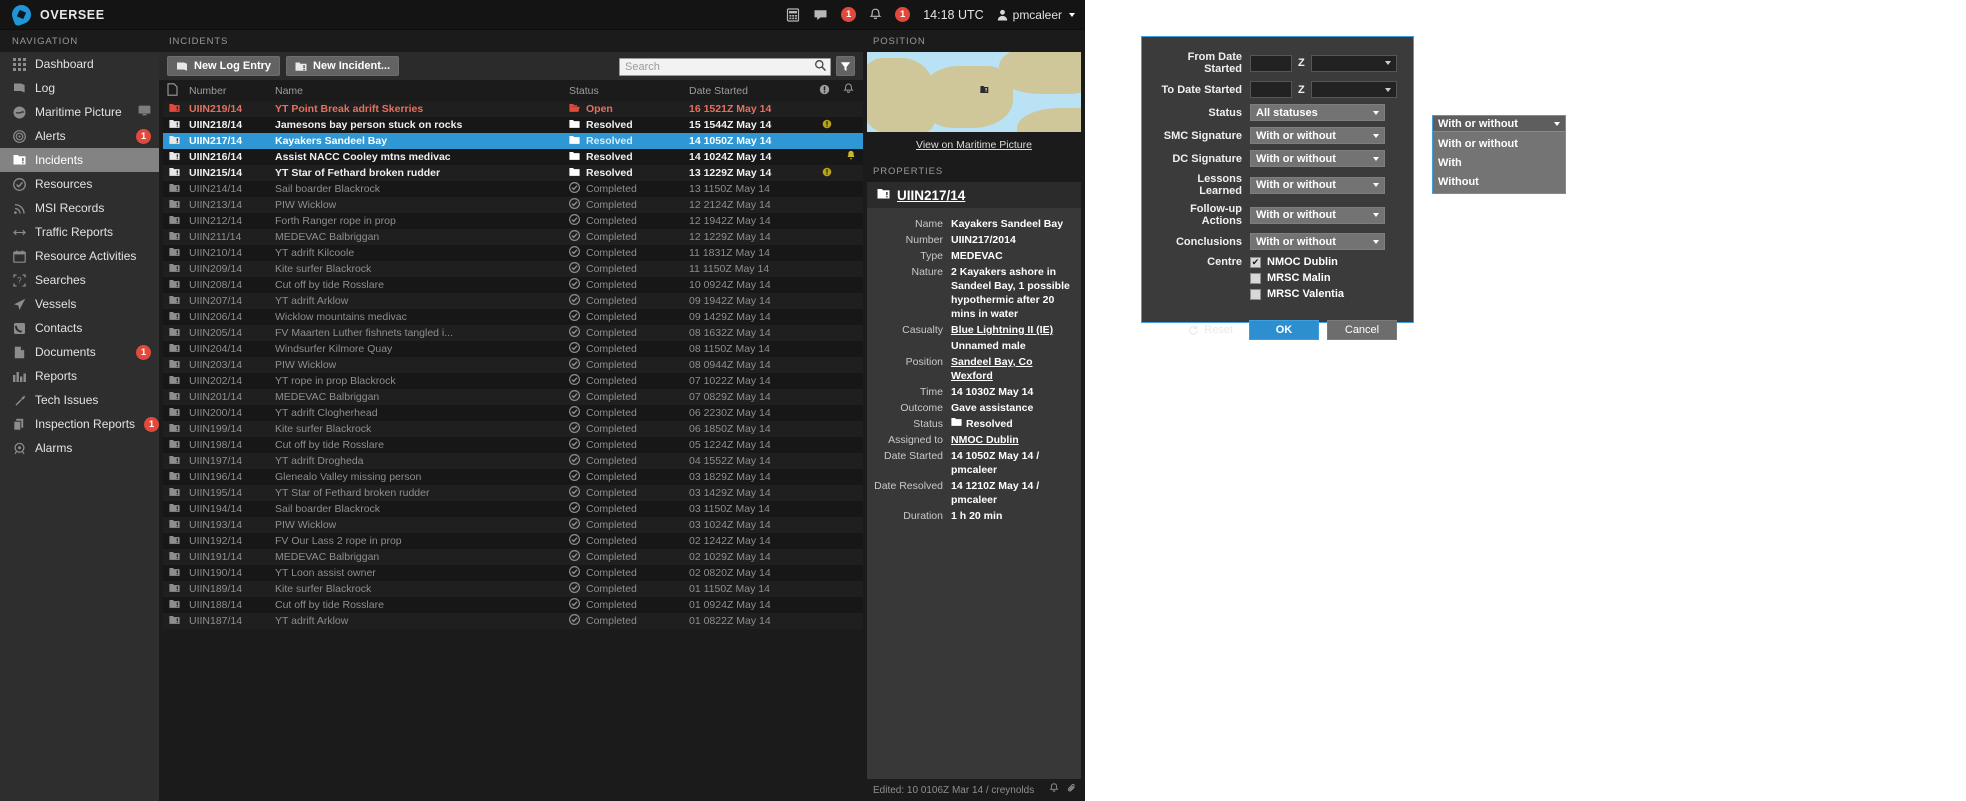  Describe the element at coordinates (974, 92) in the screenshot. I see `position-map` at that location.